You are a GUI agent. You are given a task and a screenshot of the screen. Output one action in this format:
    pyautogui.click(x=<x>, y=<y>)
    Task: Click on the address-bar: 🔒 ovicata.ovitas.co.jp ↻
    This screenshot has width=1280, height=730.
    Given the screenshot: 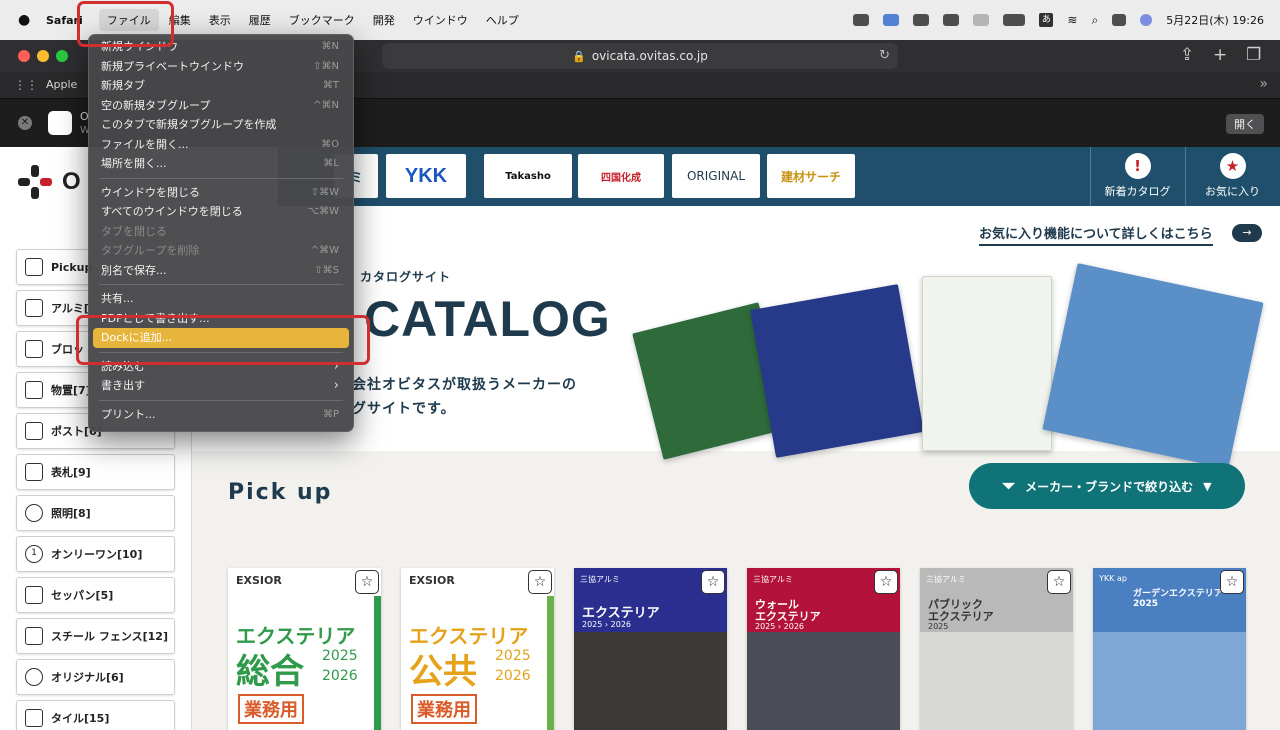 What is the action you would take?
    pyautogui.click(x=640, y=56)
    